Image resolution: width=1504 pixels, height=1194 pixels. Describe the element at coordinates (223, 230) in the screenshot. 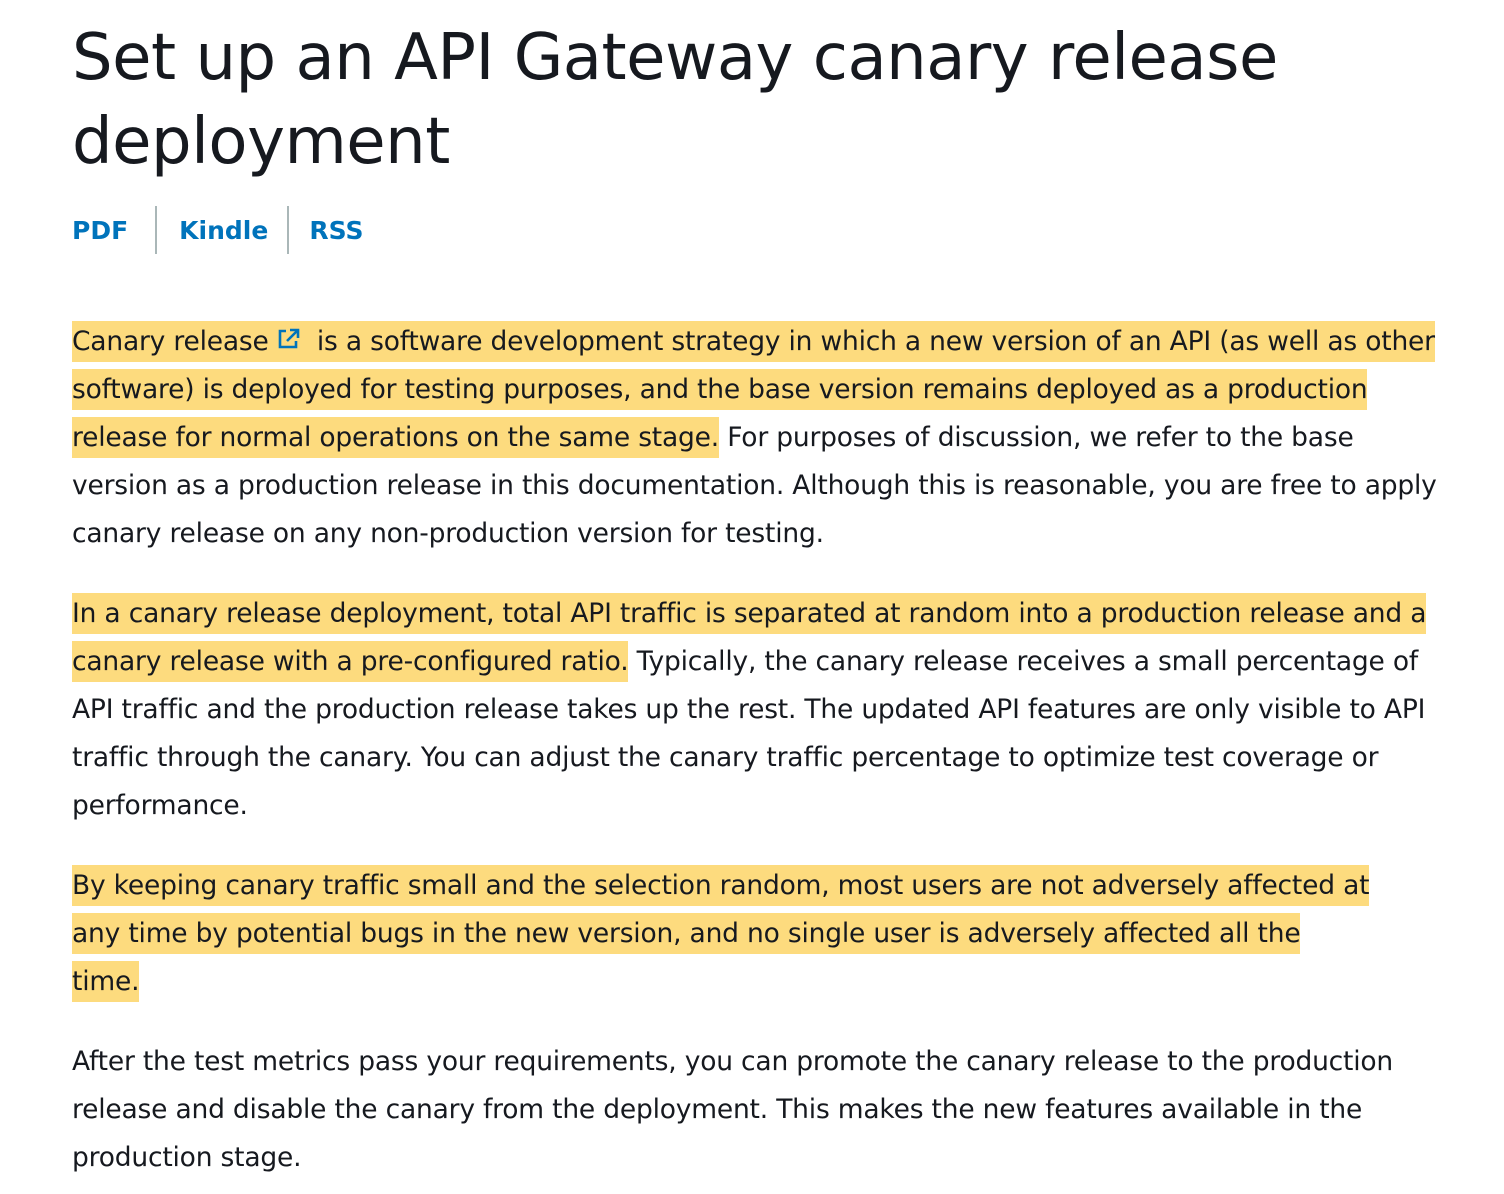

I see `kindle-link: Kindle` at that location.